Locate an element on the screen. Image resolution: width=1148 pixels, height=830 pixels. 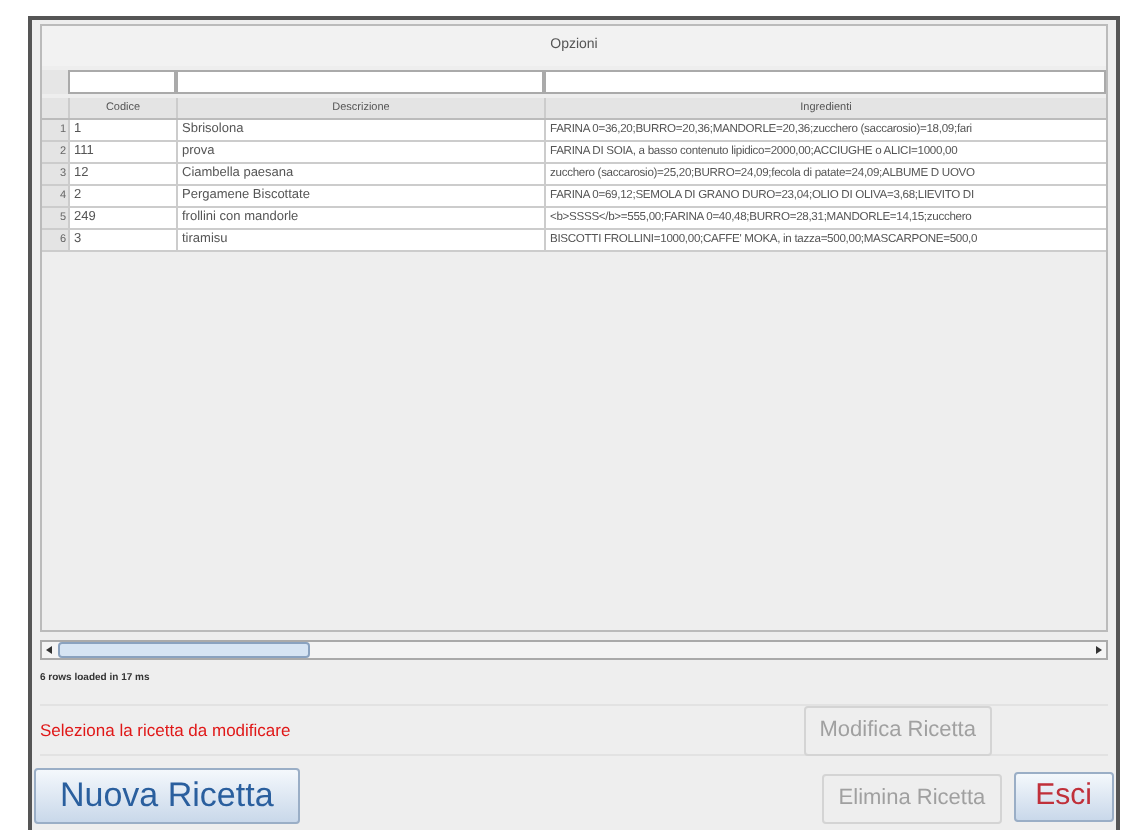
status-message: Seleziona la ricetta da modificare is located at coordinates (165, 730).